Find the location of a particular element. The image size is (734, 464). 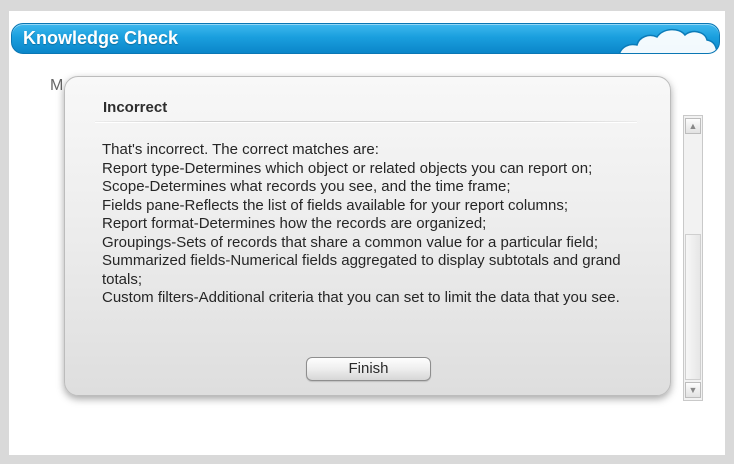

chevron-up-icon: ▲ is located at coordinates (693, 126).